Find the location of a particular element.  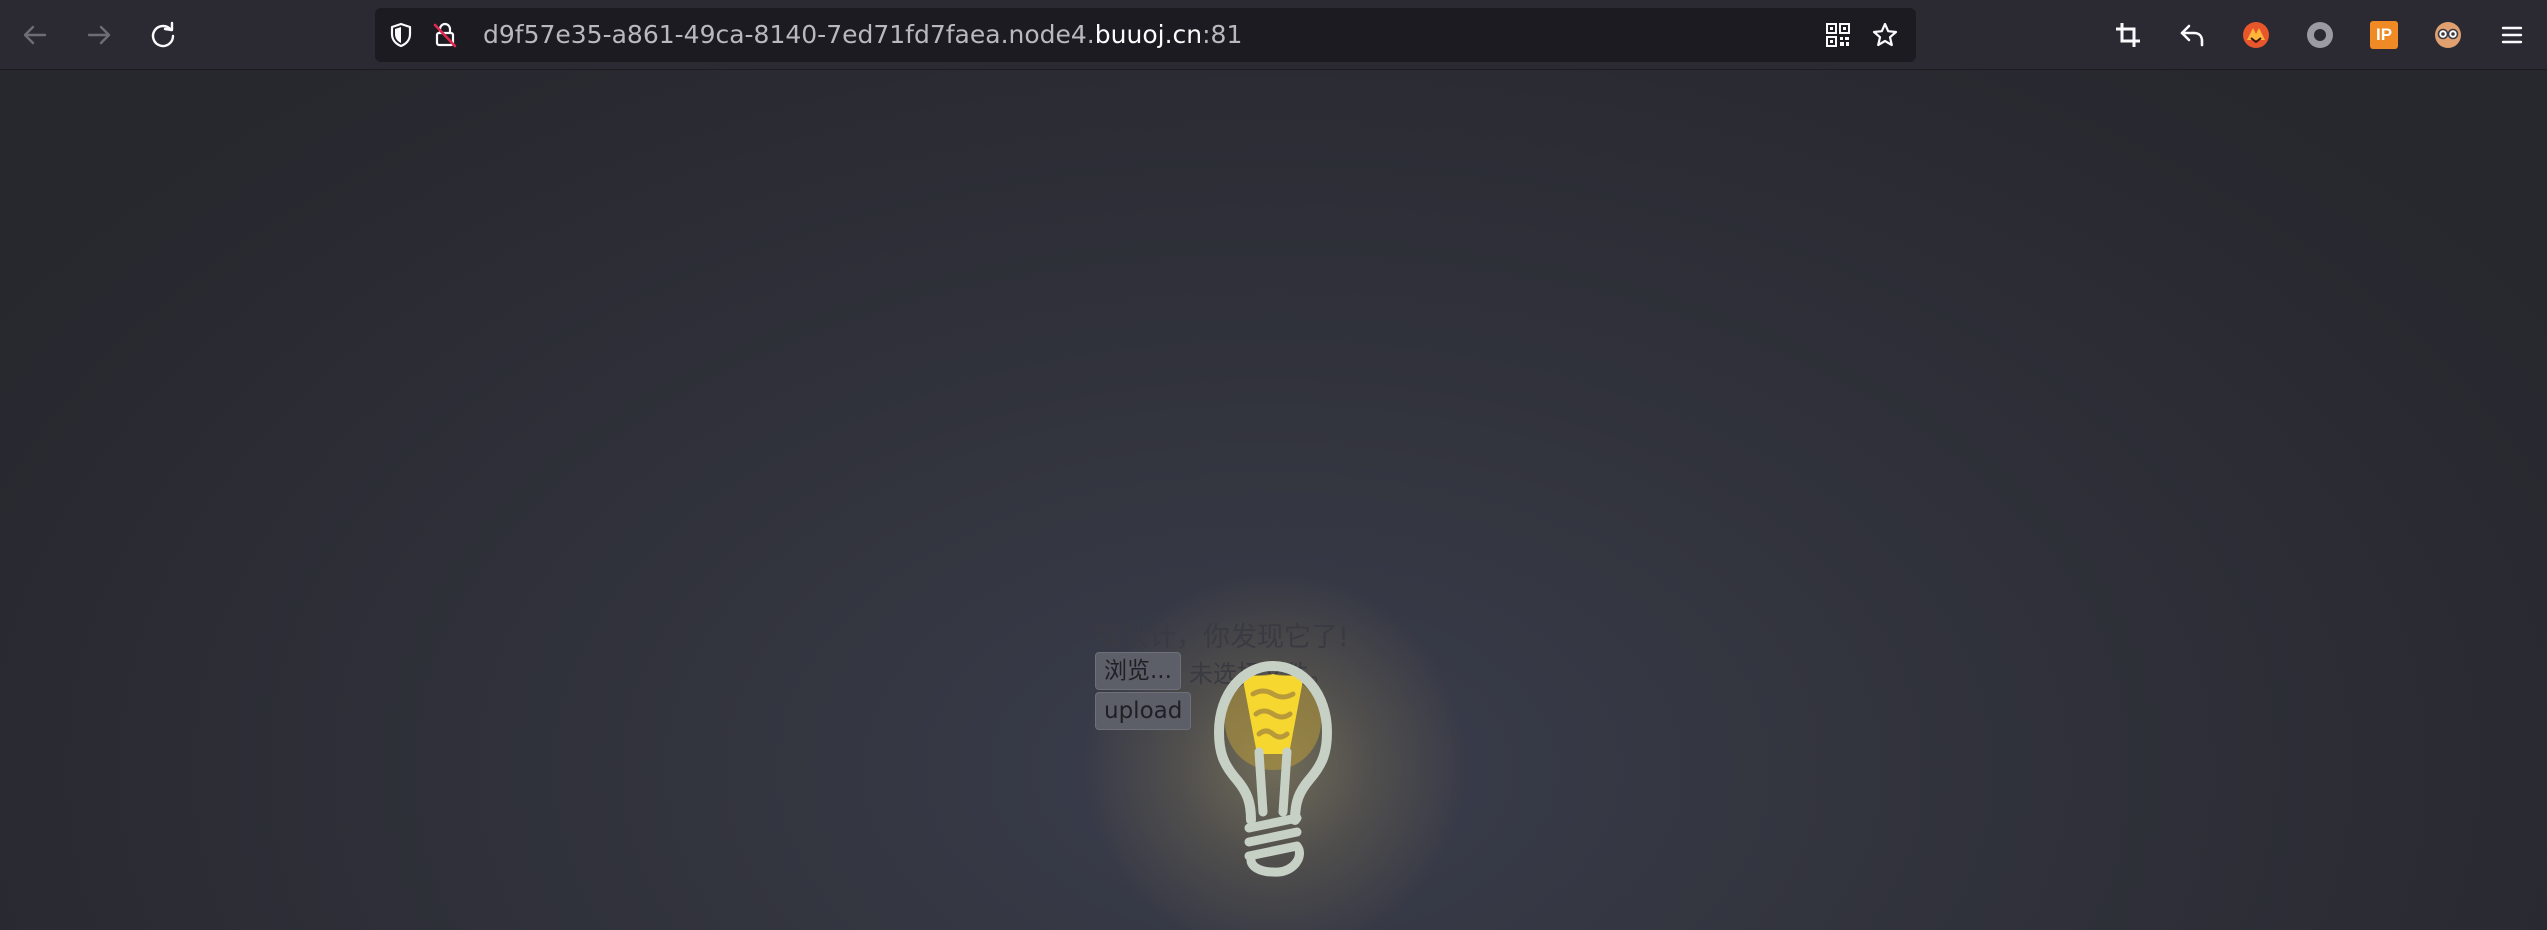

extension-circle-button is located at coordinates (2320, 35).